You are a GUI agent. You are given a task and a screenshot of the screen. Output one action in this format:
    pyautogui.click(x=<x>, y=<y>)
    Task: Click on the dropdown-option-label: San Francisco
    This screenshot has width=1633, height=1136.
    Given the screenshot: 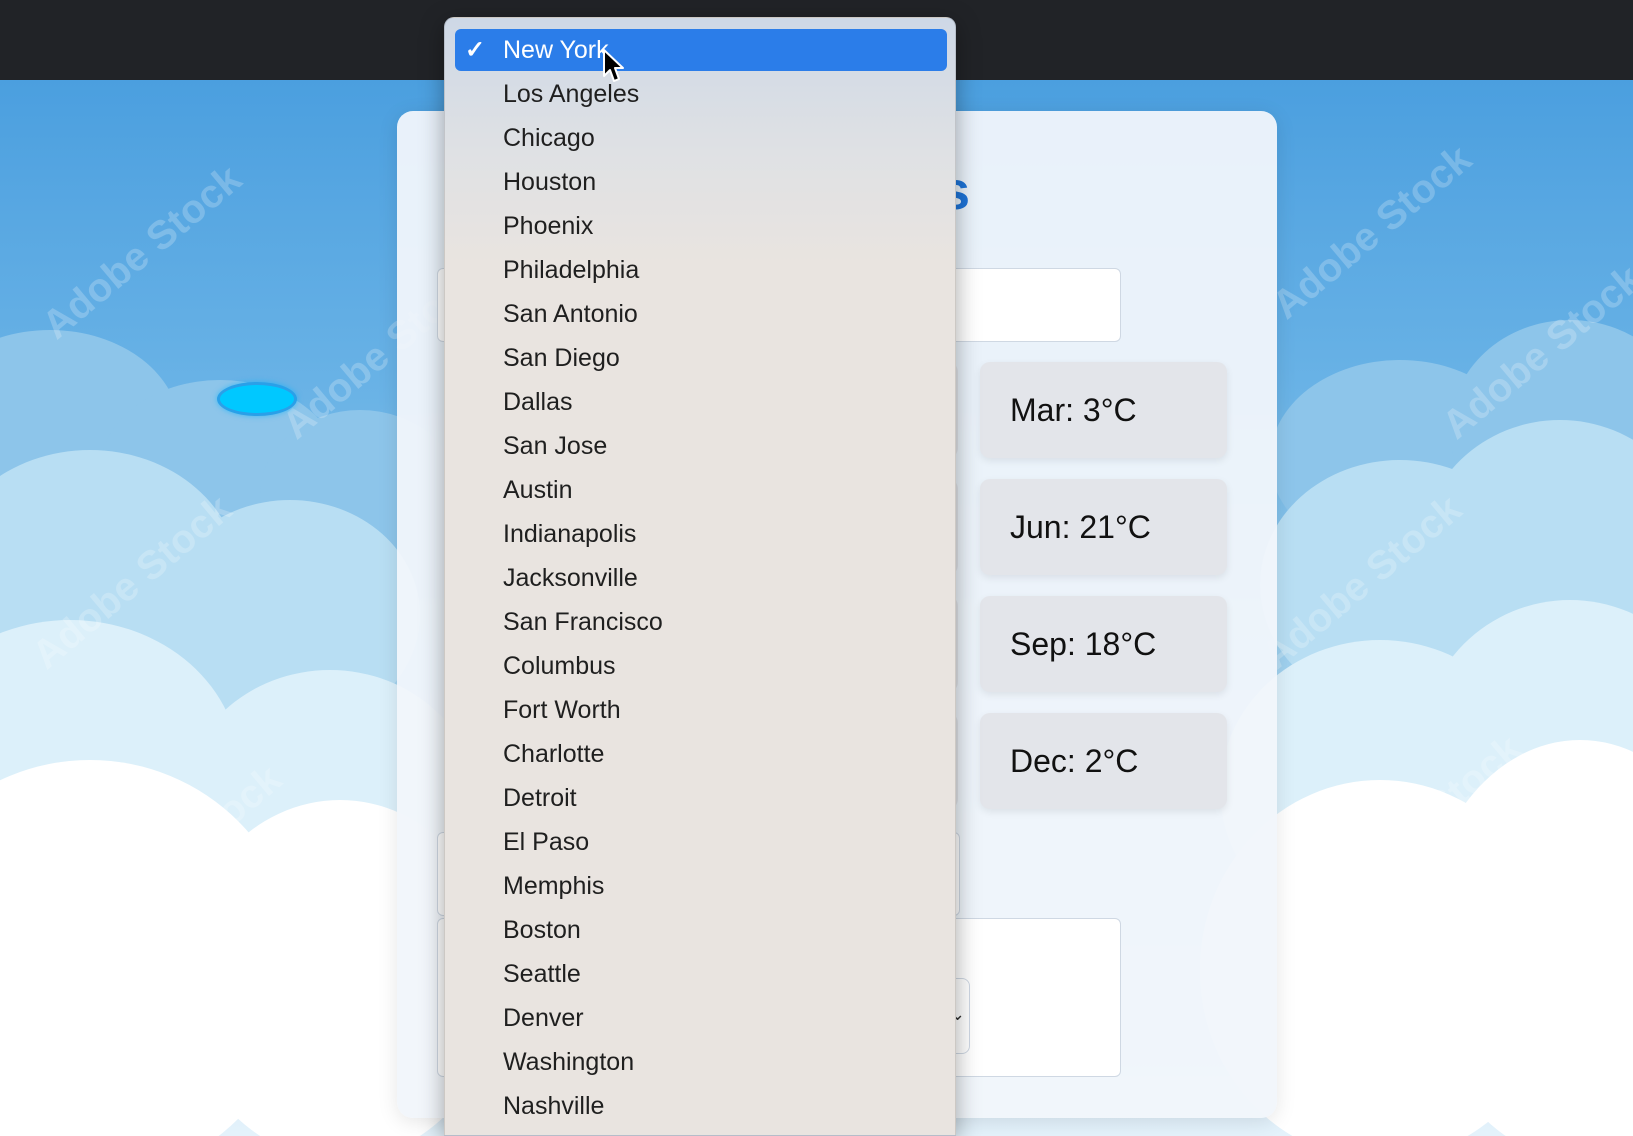 What is the action you would take?
    pyautogui.click(x=583, y=621)
    